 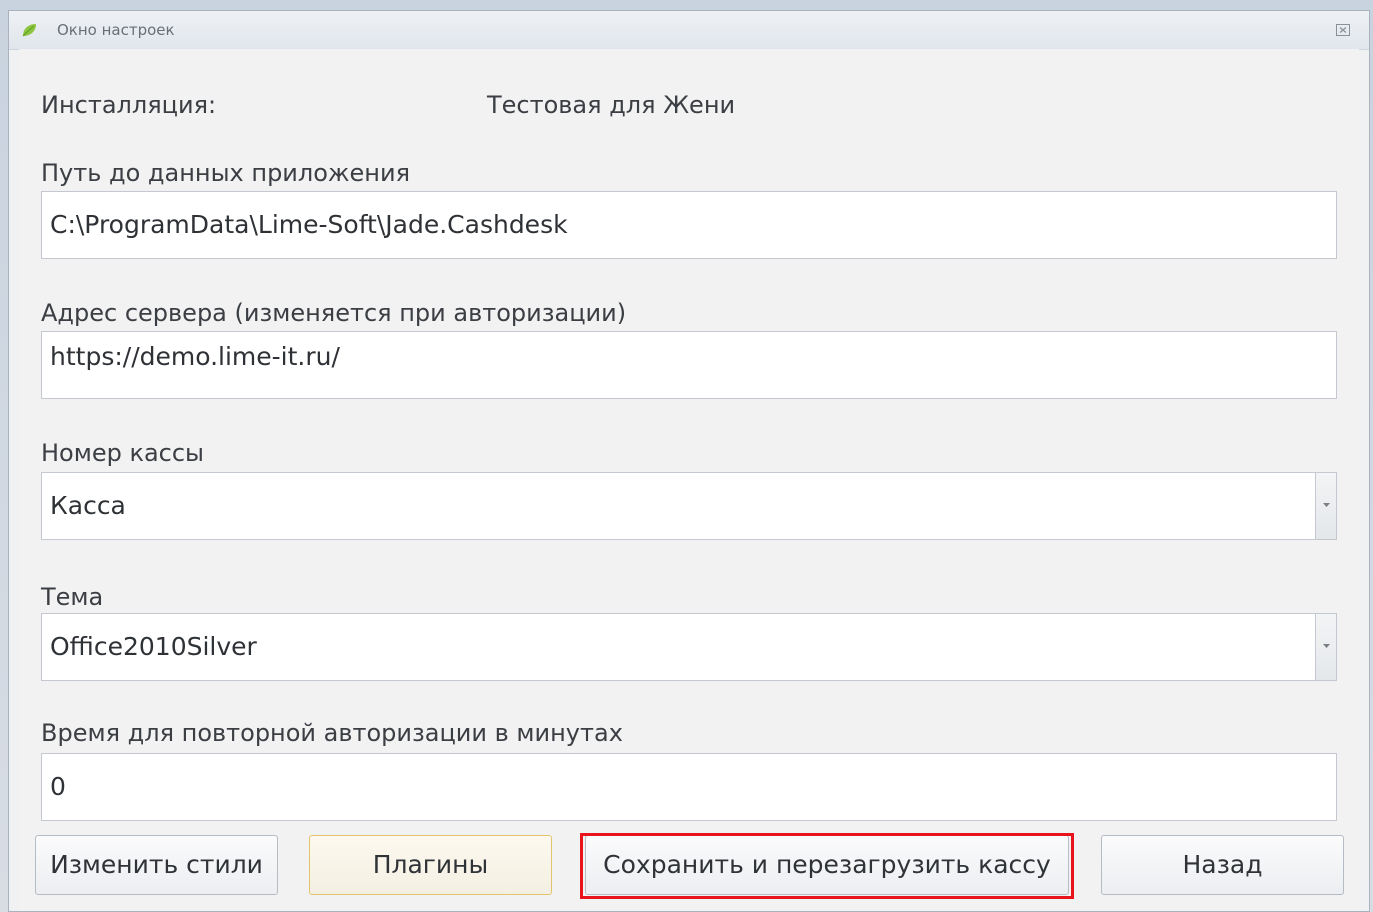 What do you see at coordinates (1343, 30) in the screenshot?
I see `close-icon` at bounding box center [1343, 30].